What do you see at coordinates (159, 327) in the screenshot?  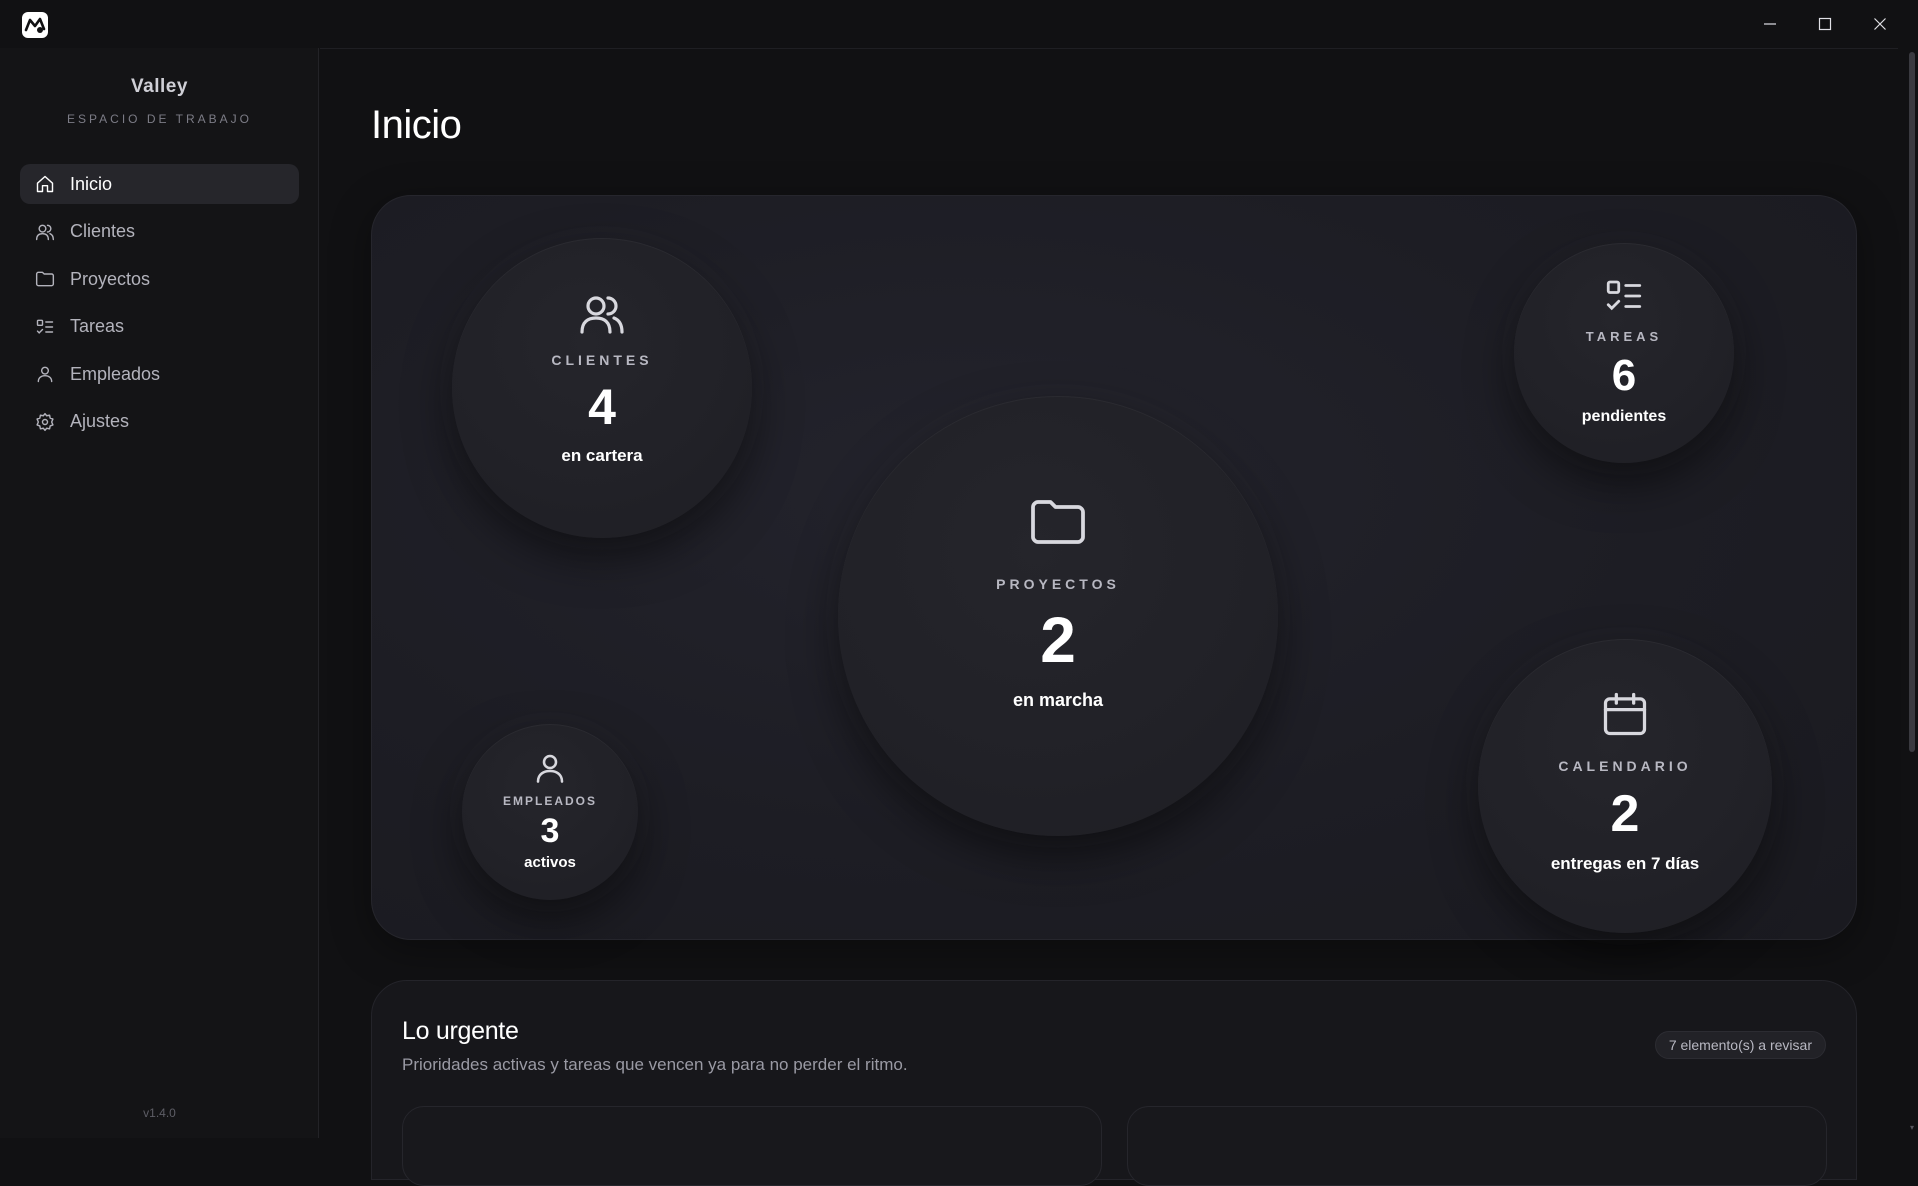 I see `sidebar-item-tareas: Tareas` at bounding box center [159, 327].